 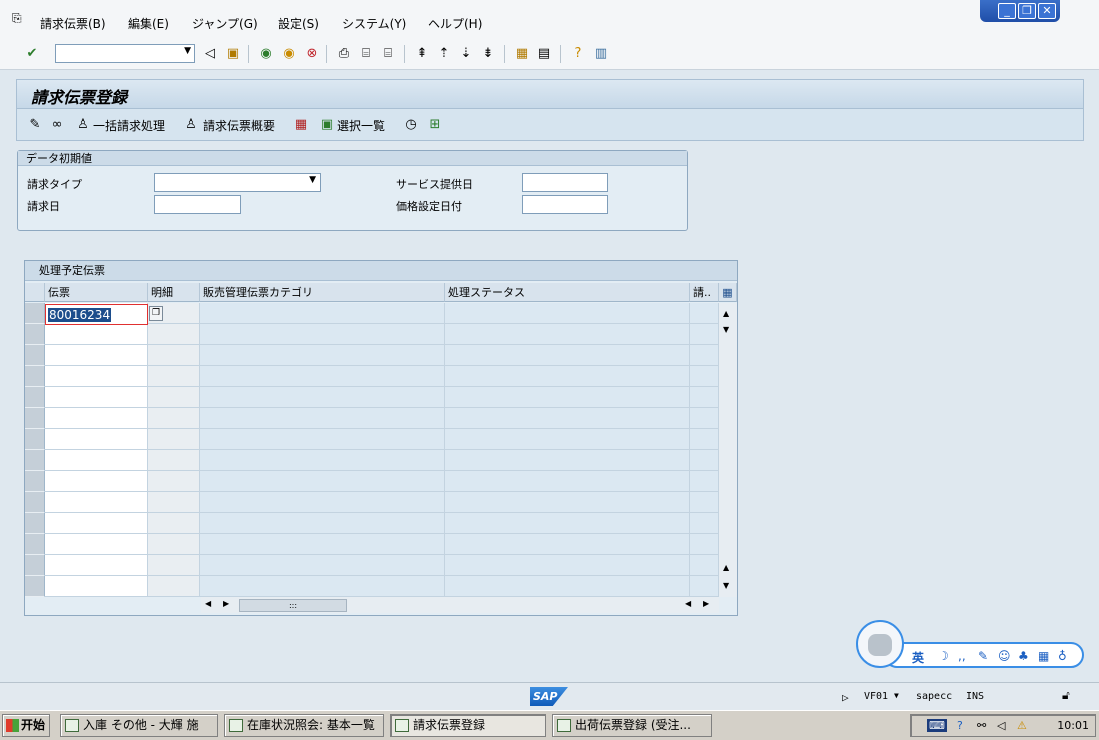 What do you see at coordinates (981, 725) in the screenshot?
I see `network-icon: ⚯` at bounding box center [981, 725].